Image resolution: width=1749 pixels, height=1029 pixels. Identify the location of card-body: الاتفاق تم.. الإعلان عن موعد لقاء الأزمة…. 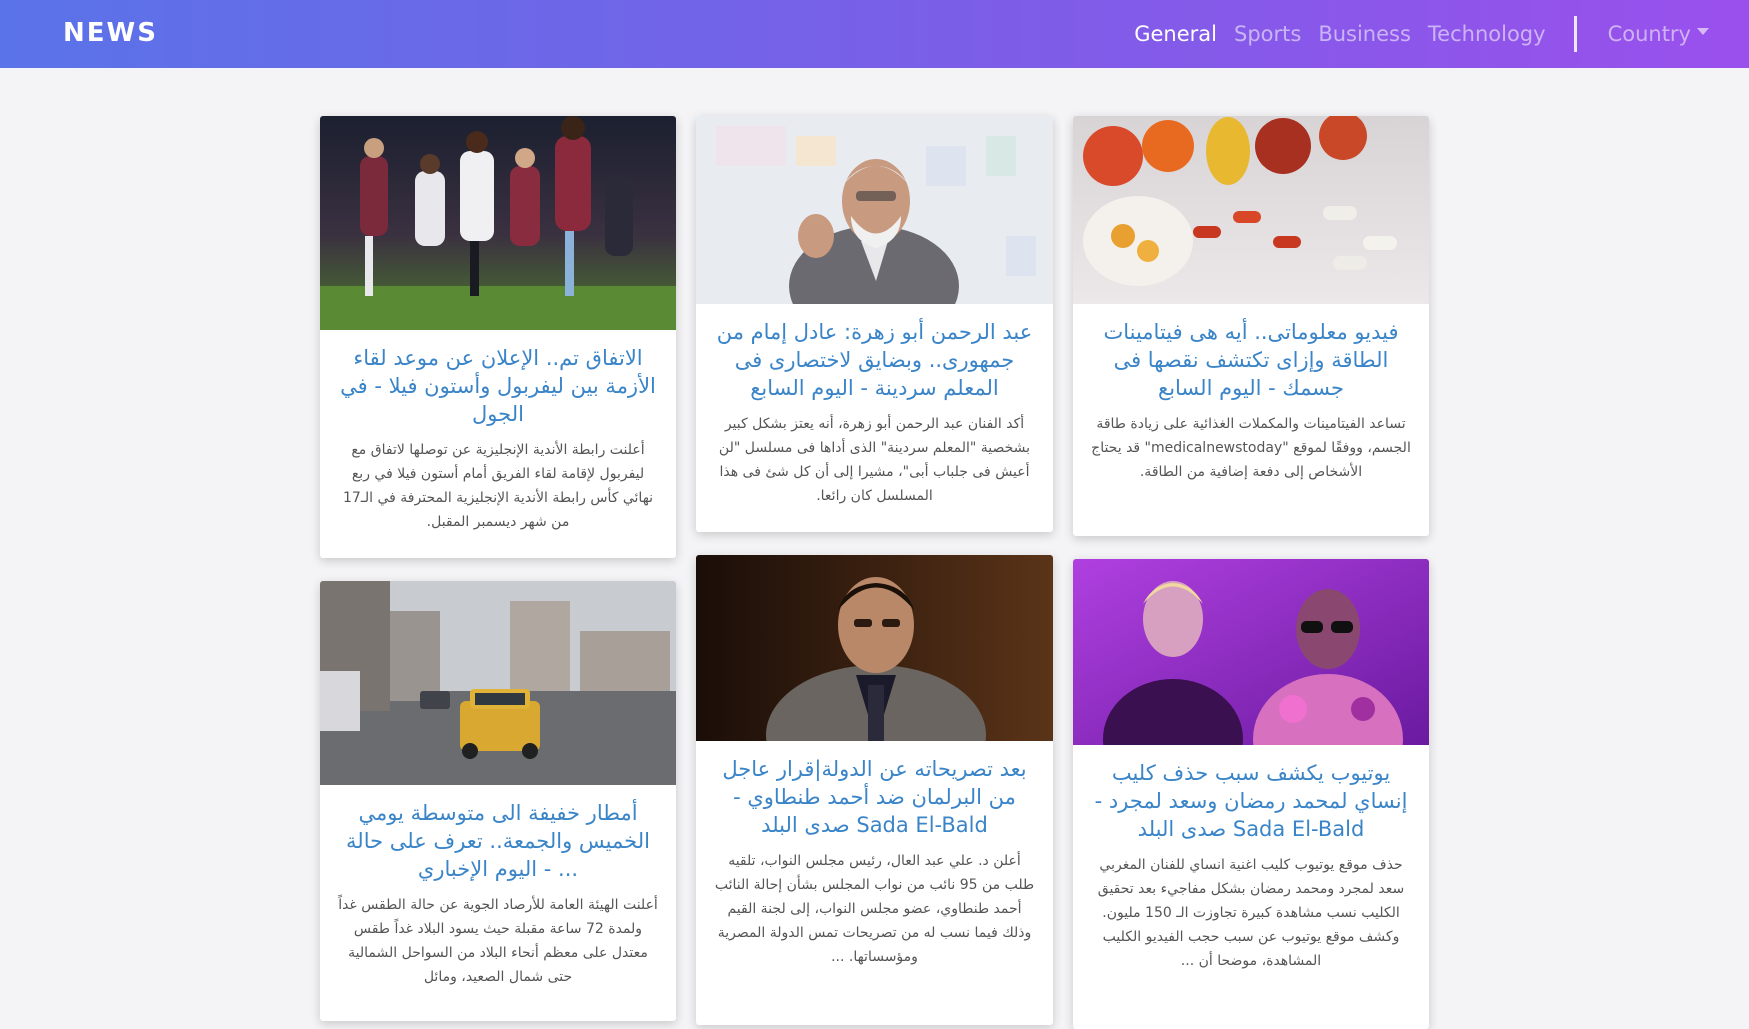
(498, 440).